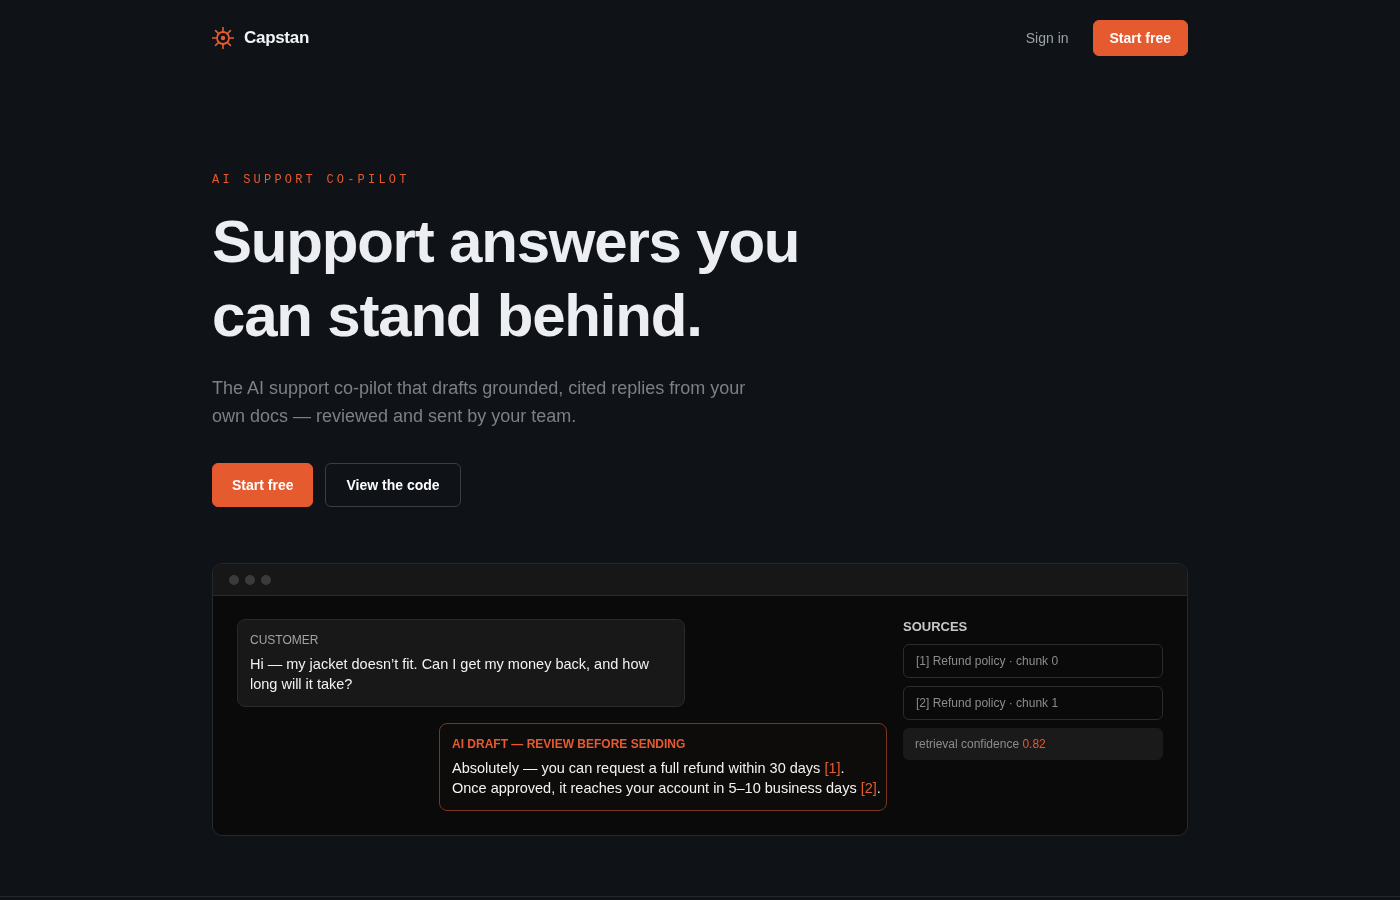 This screenshot has height=900, width=1400. What do you see at coordinates (311, 180) in the screenshot?
I see `eyebrow-text: AI SUPPORT CO-PILOT` at bounding box center [311, 180].